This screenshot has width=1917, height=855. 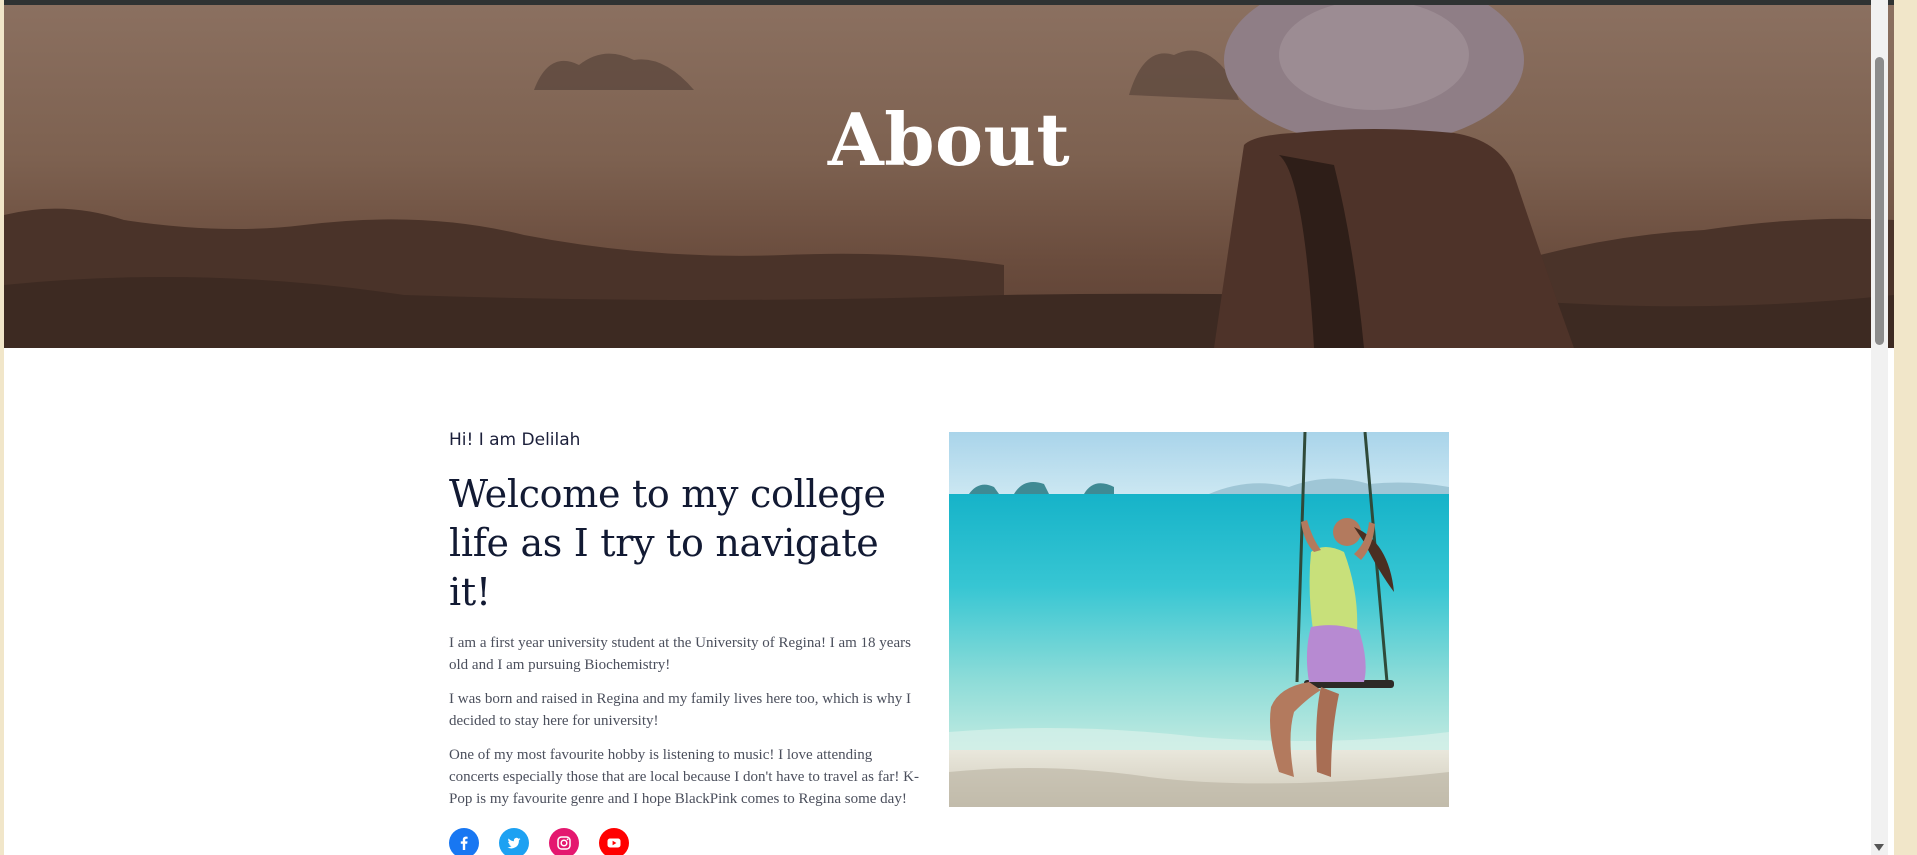 I want to click on vertical-scrollbar, so click(x=1879, y=427).